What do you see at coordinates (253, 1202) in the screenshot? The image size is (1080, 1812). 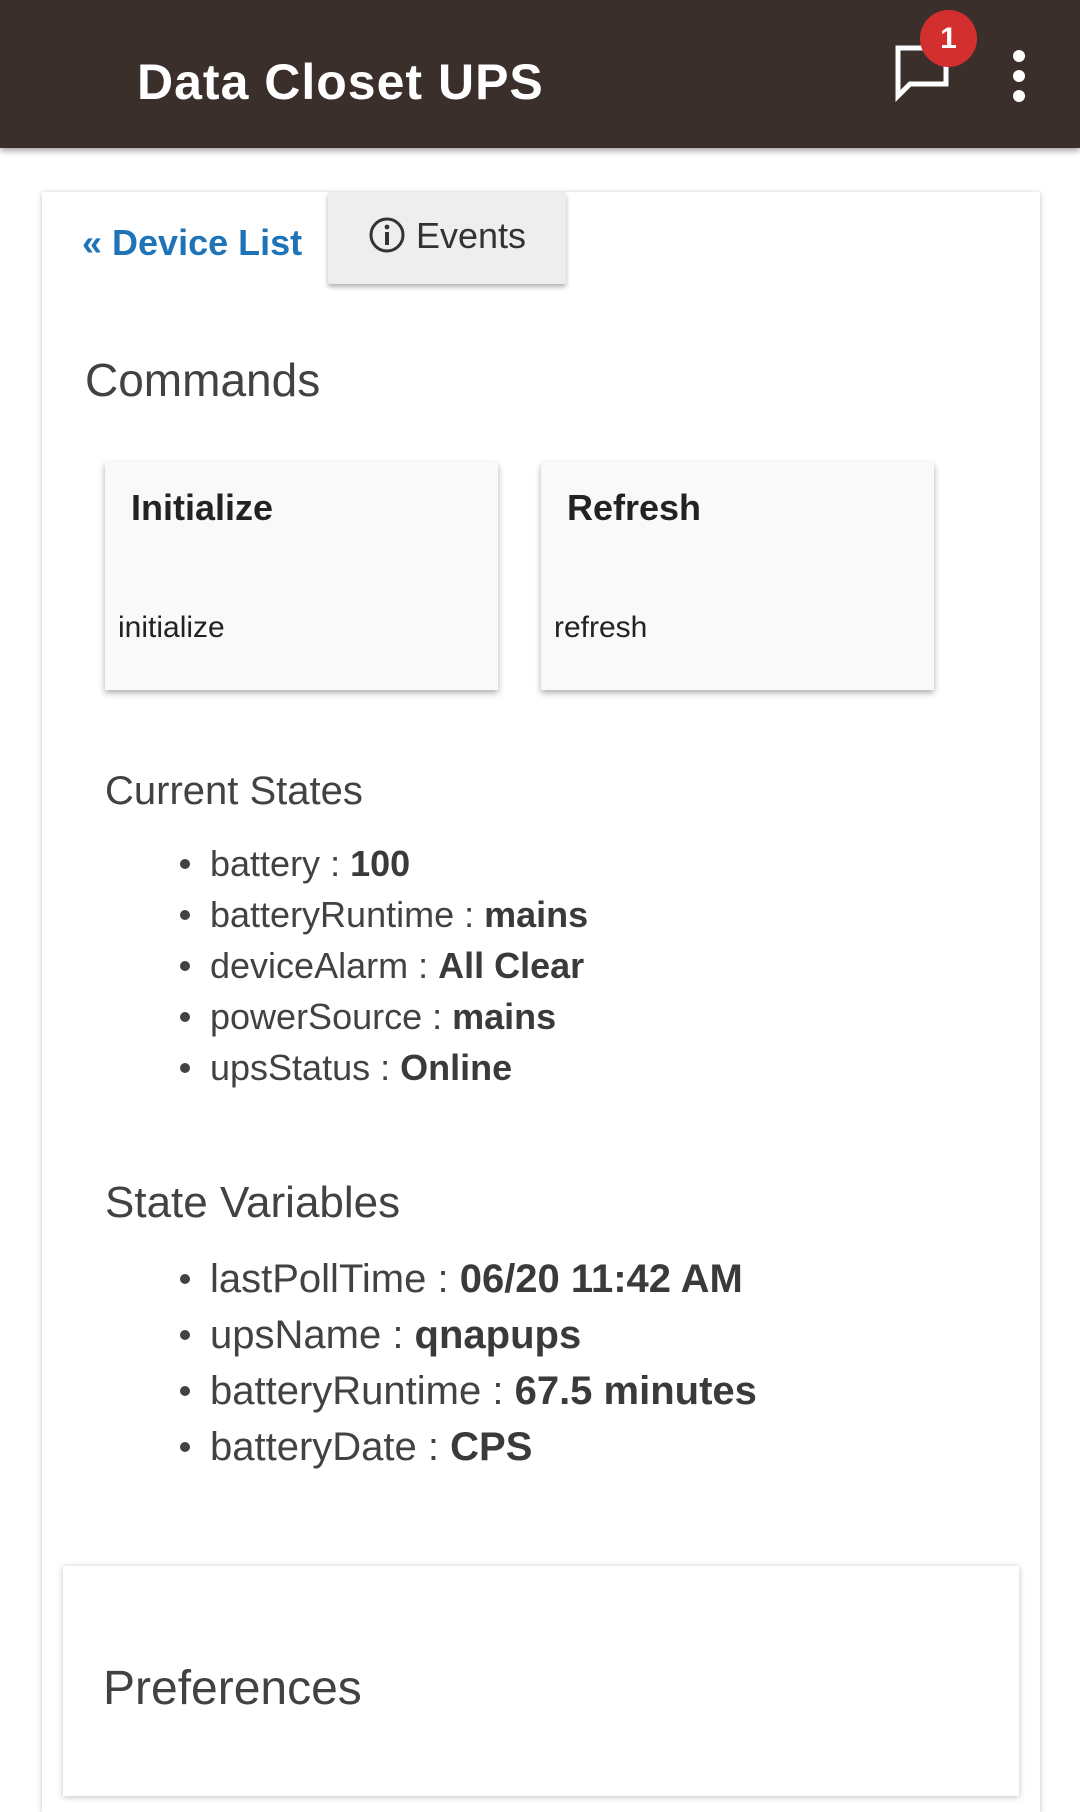 I see `state-variables-heading: State Variables` at bounding box center [253, 1202].